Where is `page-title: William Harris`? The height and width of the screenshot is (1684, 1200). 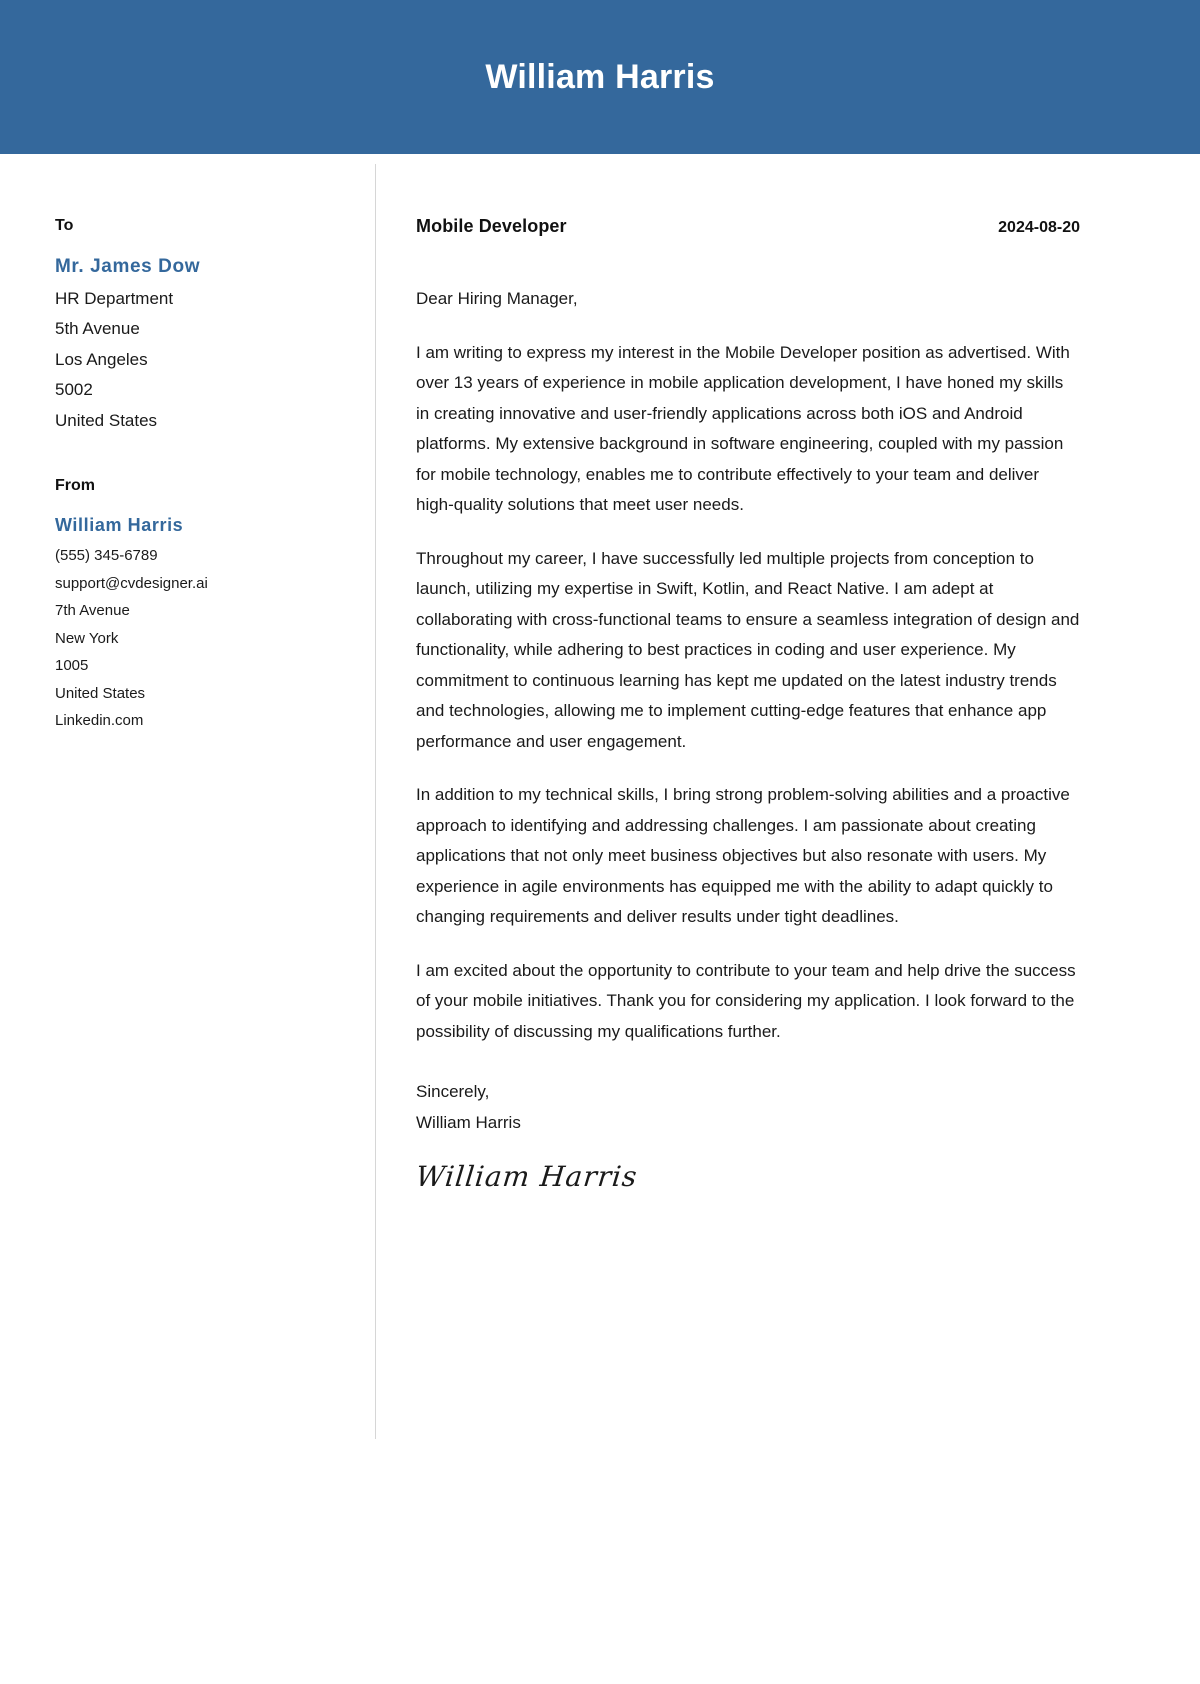 page-title: William Harris is located at coordinates (600, 76).